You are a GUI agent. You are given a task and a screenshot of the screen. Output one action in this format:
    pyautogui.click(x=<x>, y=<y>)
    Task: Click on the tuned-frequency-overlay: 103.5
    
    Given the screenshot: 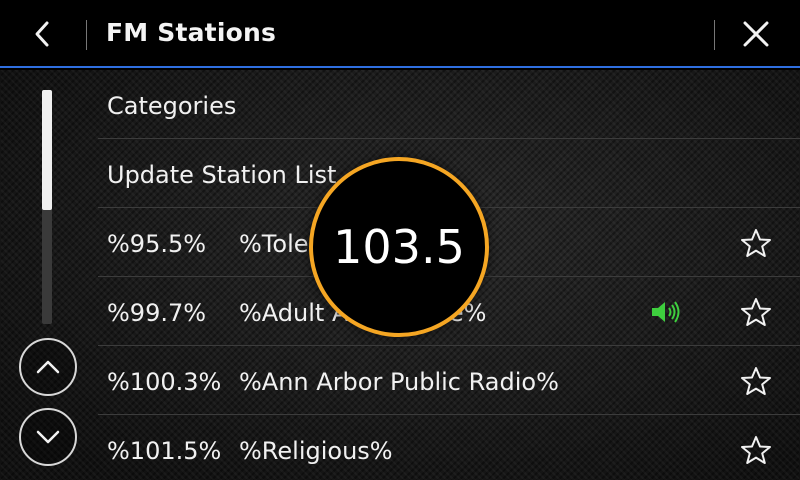 What is the action you would take?
    pyautogui.click(x=399, y=247)
    